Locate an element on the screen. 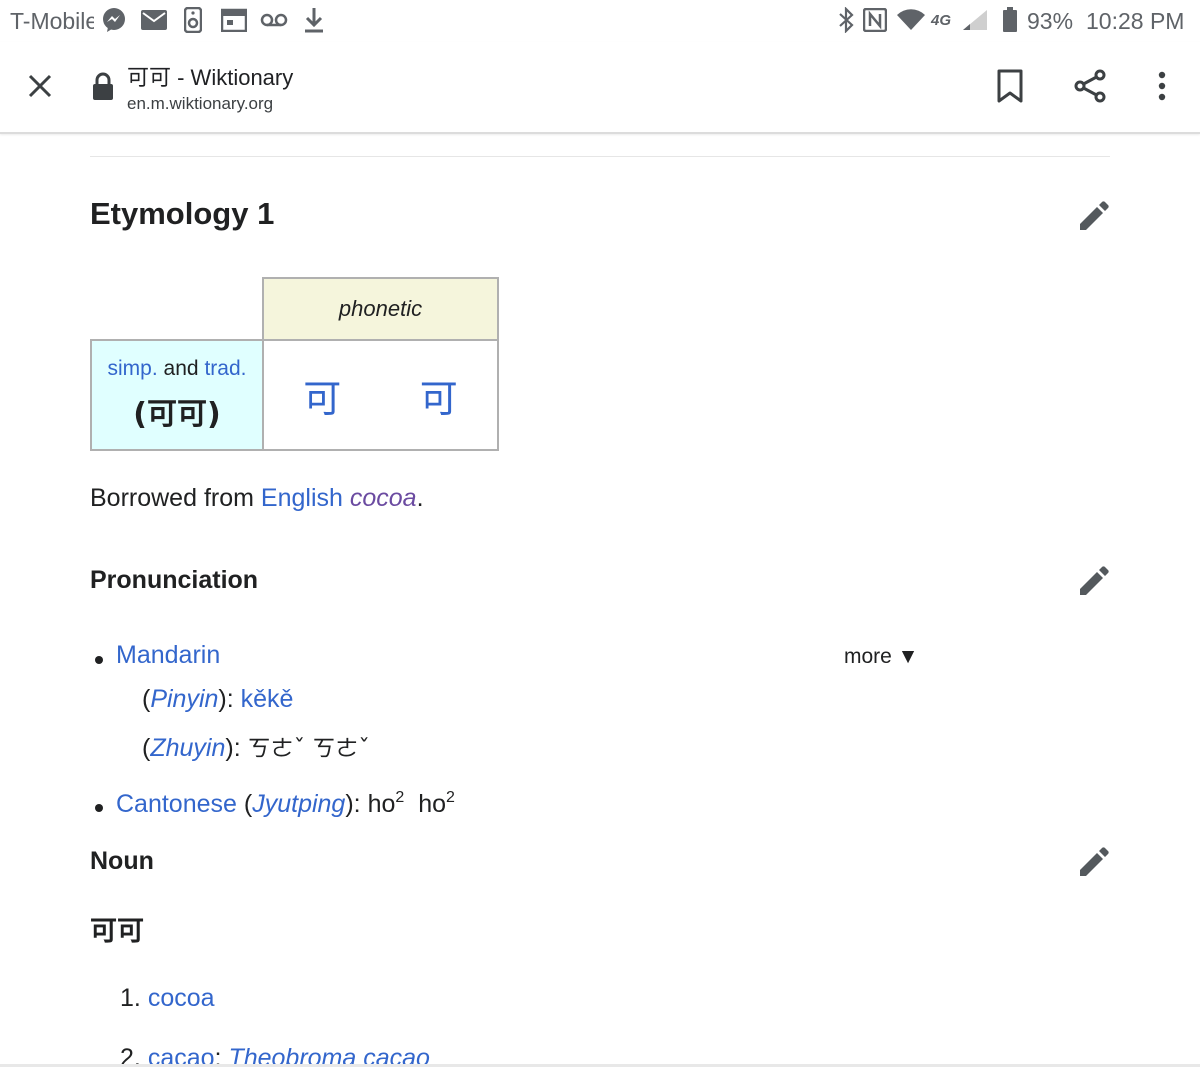 This screenshot has height=1067, width=1200. carrier-label: T-Mobile is located at coordinates (52, 21).